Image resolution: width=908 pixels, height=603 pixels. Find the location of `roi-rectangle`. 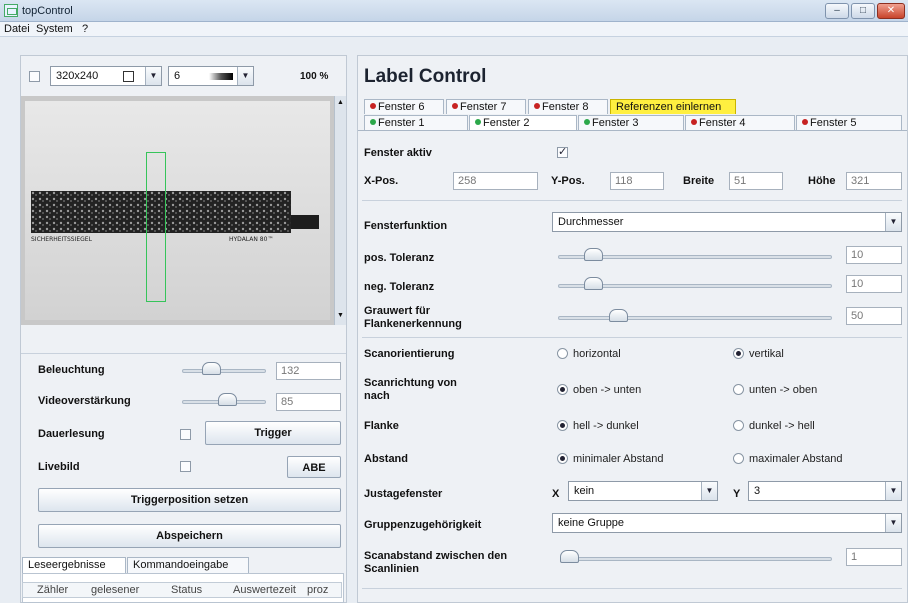

roi-rectangle is located at coordinates (156, 227).